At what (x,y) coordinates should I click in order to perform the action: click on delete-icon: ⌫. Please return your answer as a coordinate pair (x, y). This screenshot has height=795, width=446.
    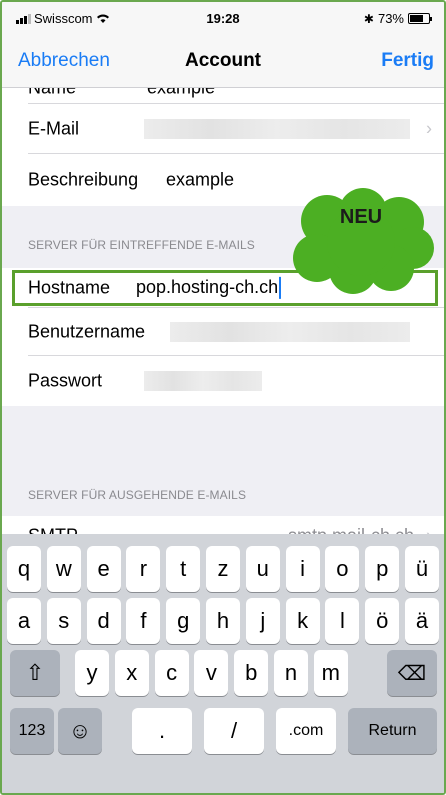
    Looking at the image, I should click on (412, 673).